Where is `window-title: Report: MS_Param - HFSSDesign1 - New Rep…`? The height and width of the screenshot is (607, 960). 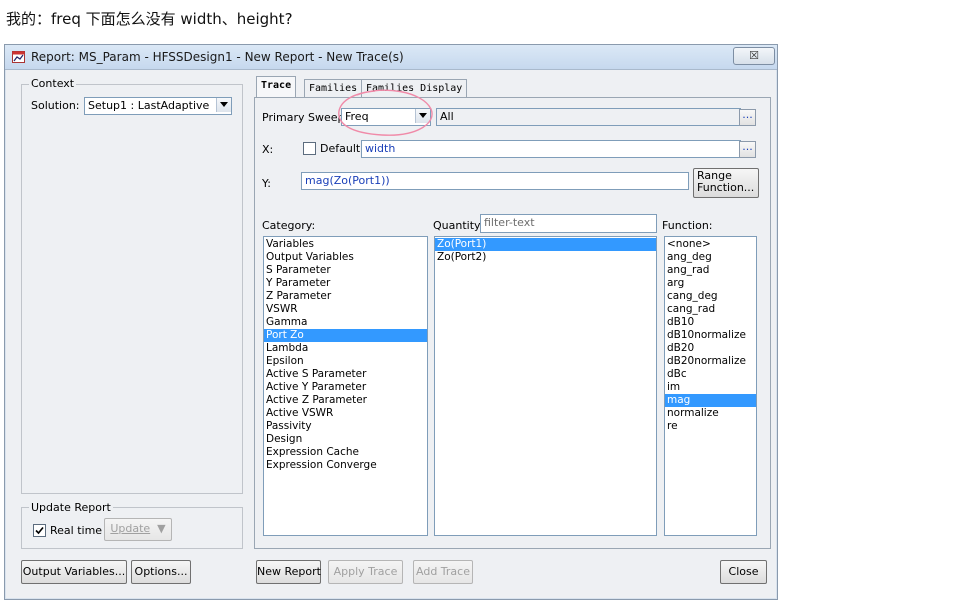
window-title: Report: MS_Param - HFSSDesign1 - New Rep… is located at coordinates (217, 57).